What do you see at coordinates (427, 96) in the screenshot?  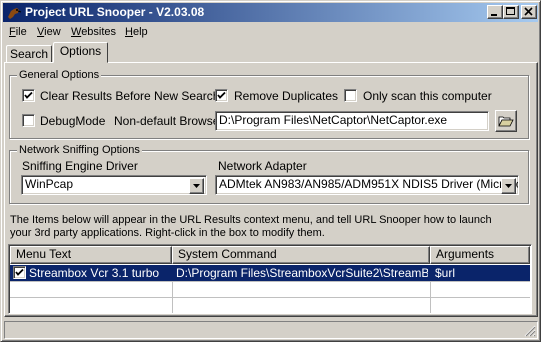 I see `only-scan-label: Only scan this computer` at bounding box center [427, 96].